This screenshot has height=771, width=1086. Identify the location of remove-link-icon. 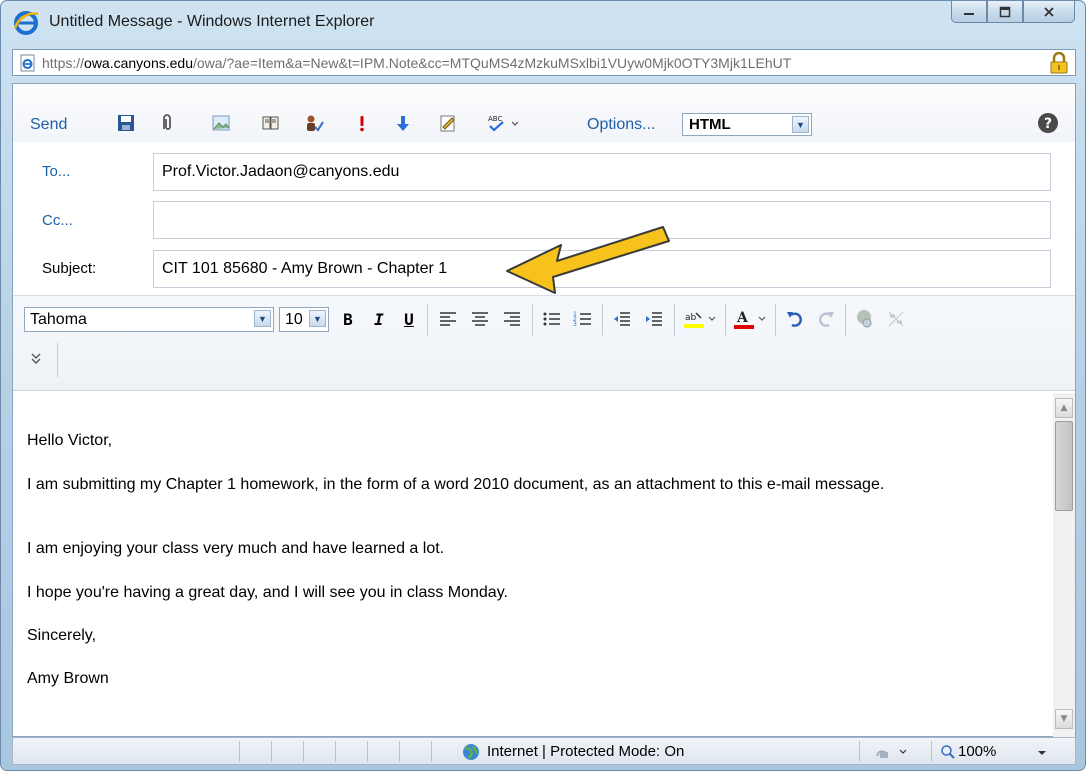
(896, 319).